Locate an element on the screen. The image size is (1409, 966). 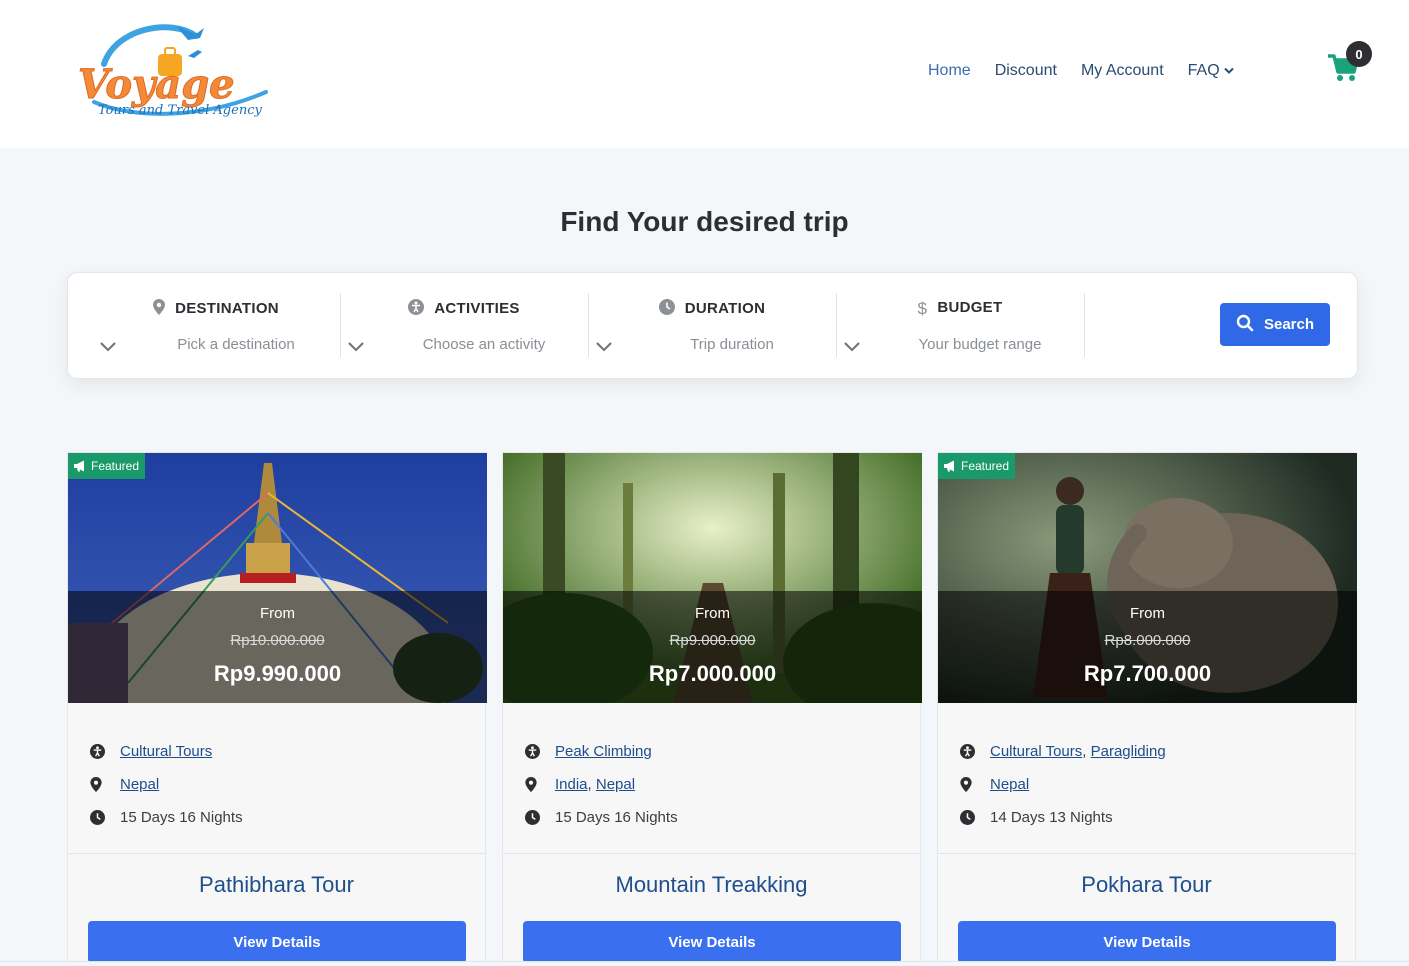
svg-text: Voyage is located at coordinates (156, 84).